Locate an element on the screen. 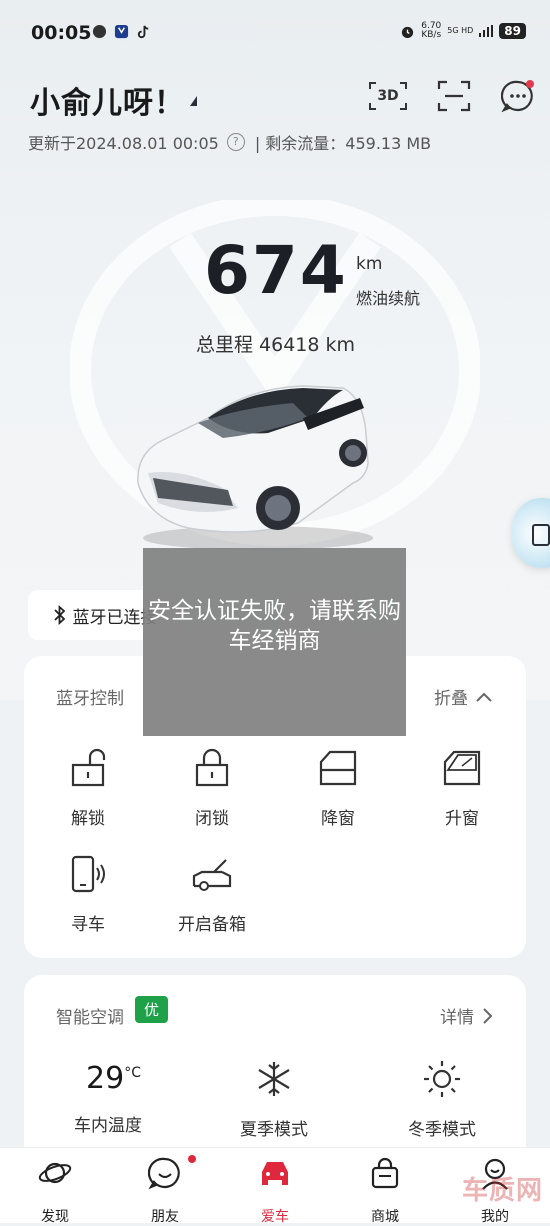 The height and width of the screenshot is (1226, 550). unlock-button: 解锁 is located at coordinates (88, 788).